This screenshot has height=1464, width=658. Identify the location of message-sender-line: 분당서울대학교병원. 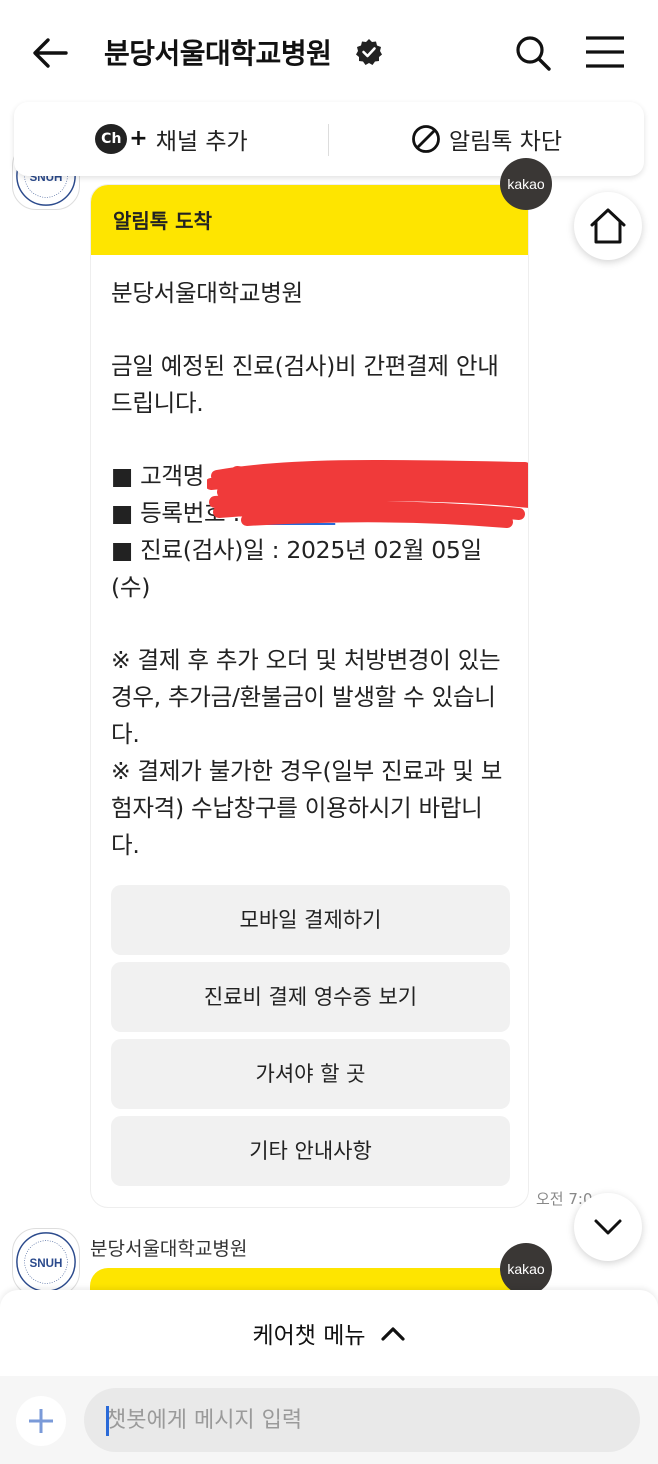
(207, 293).